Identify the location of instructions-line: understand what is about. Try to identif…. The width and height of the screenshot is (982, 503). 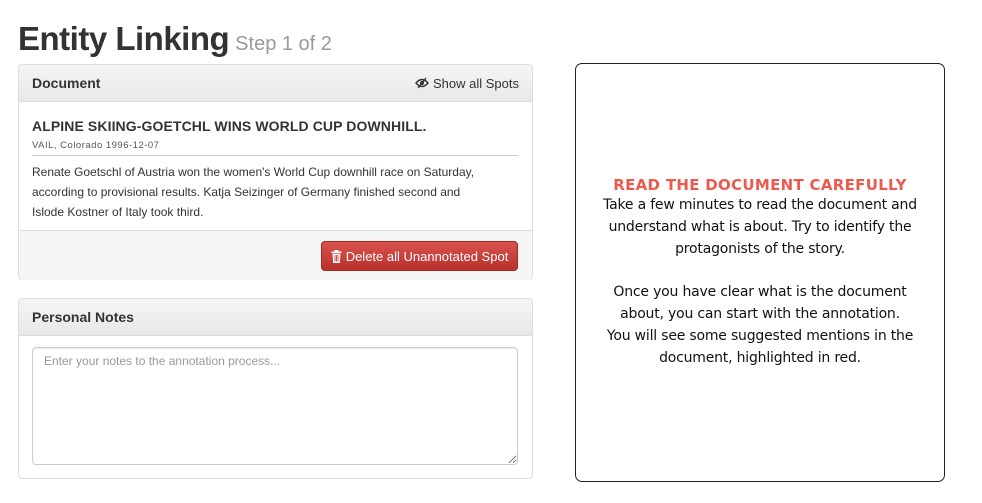
(760, 227).